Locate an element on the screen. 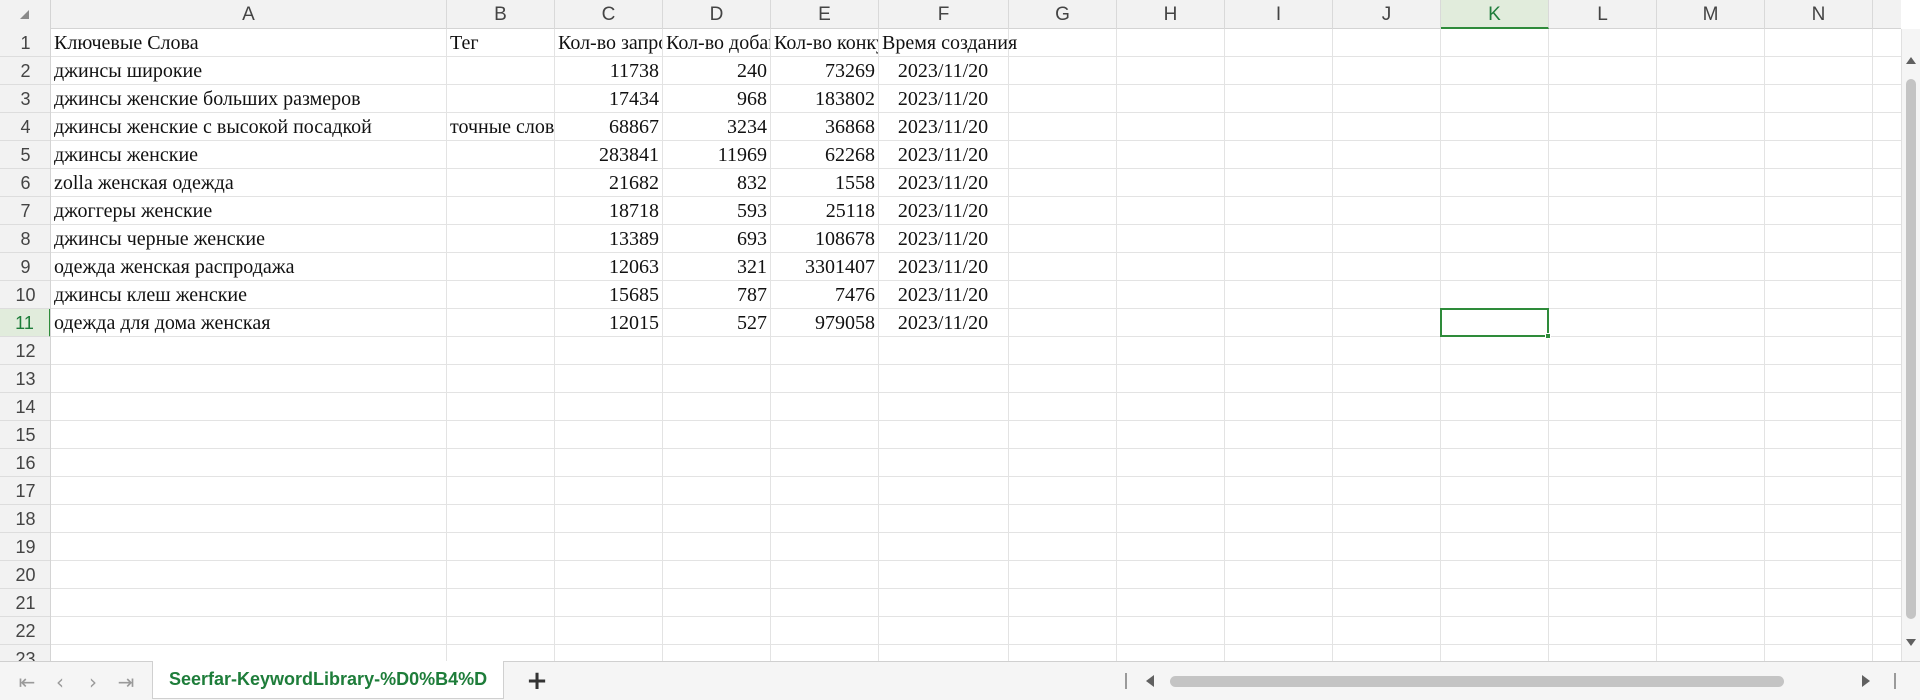 The image size is (1920, 700). row-header-6: 6 is located at coordinates (25, 183).